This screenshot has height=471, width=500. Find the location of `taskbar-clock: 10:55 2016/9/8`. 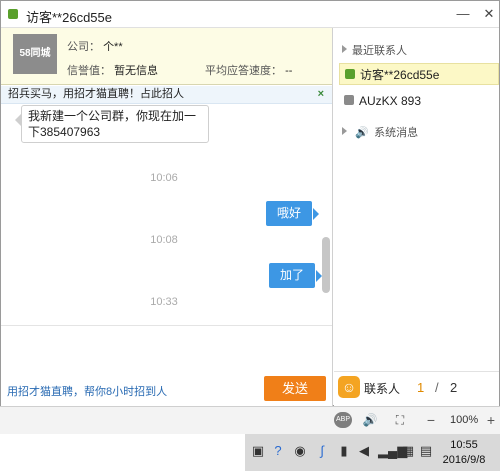

taskbar-clock: 10:55 2016/9/8 is located at coordinates (464, 453).